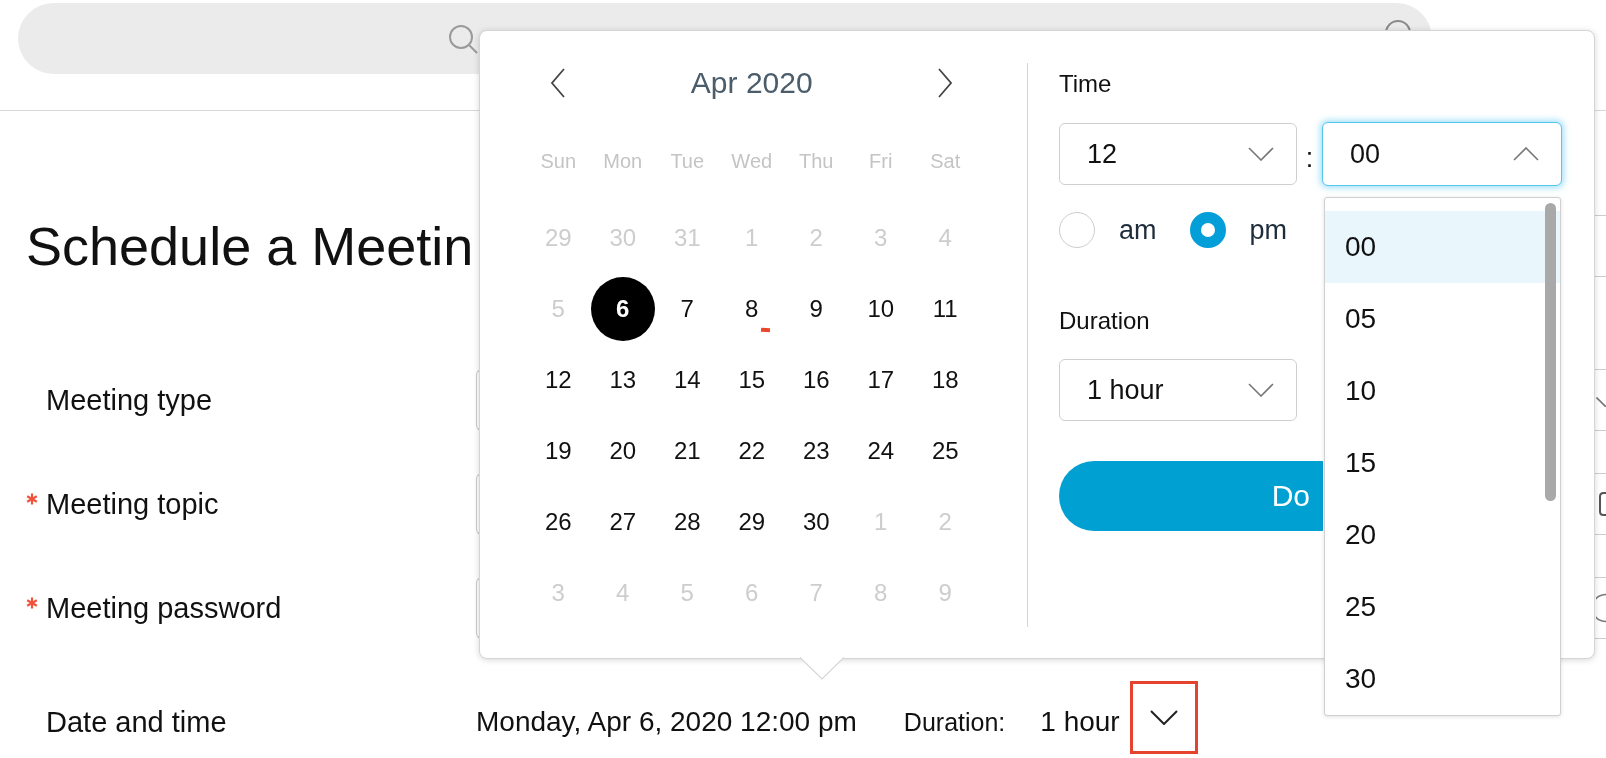 The width and height of the screenshot is (1606, 758). Describe the element at coordinates (1442, 679) in the screenshot. I see `dropdown-option: 30` at that location.